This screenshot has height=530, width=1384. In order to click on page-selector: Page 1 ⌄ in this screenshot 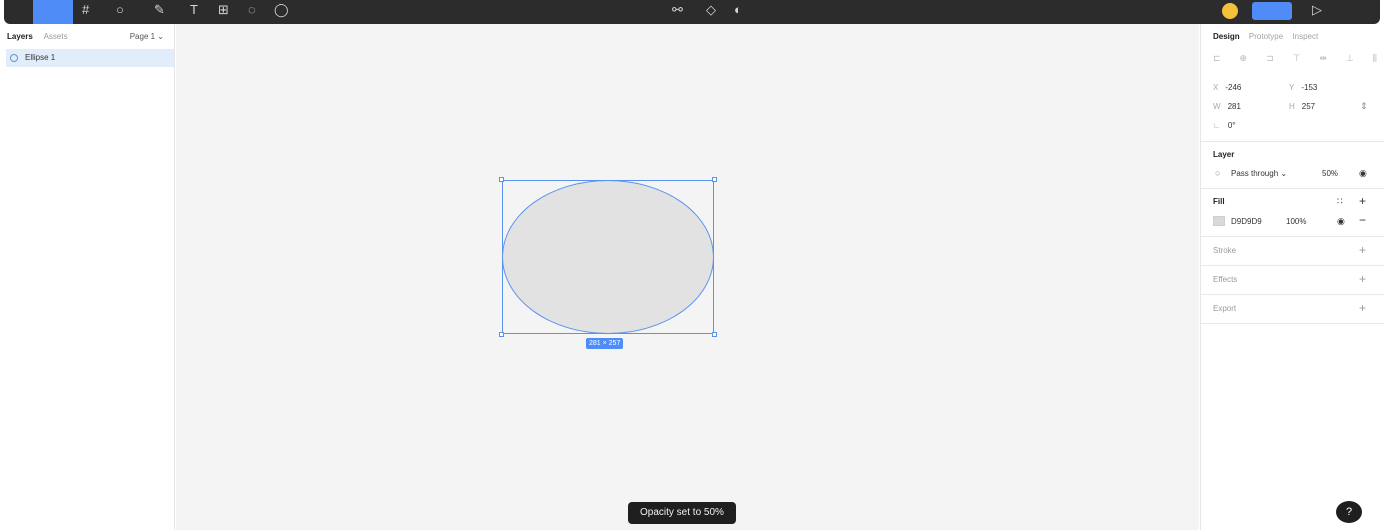, I will do `click(147, 36)`.